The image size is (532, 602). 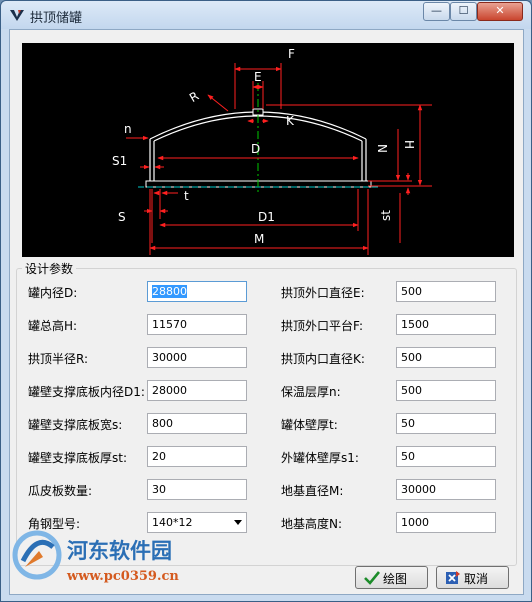 I want to click on cancel-button-label: 取消, so click(x=476, y=579).